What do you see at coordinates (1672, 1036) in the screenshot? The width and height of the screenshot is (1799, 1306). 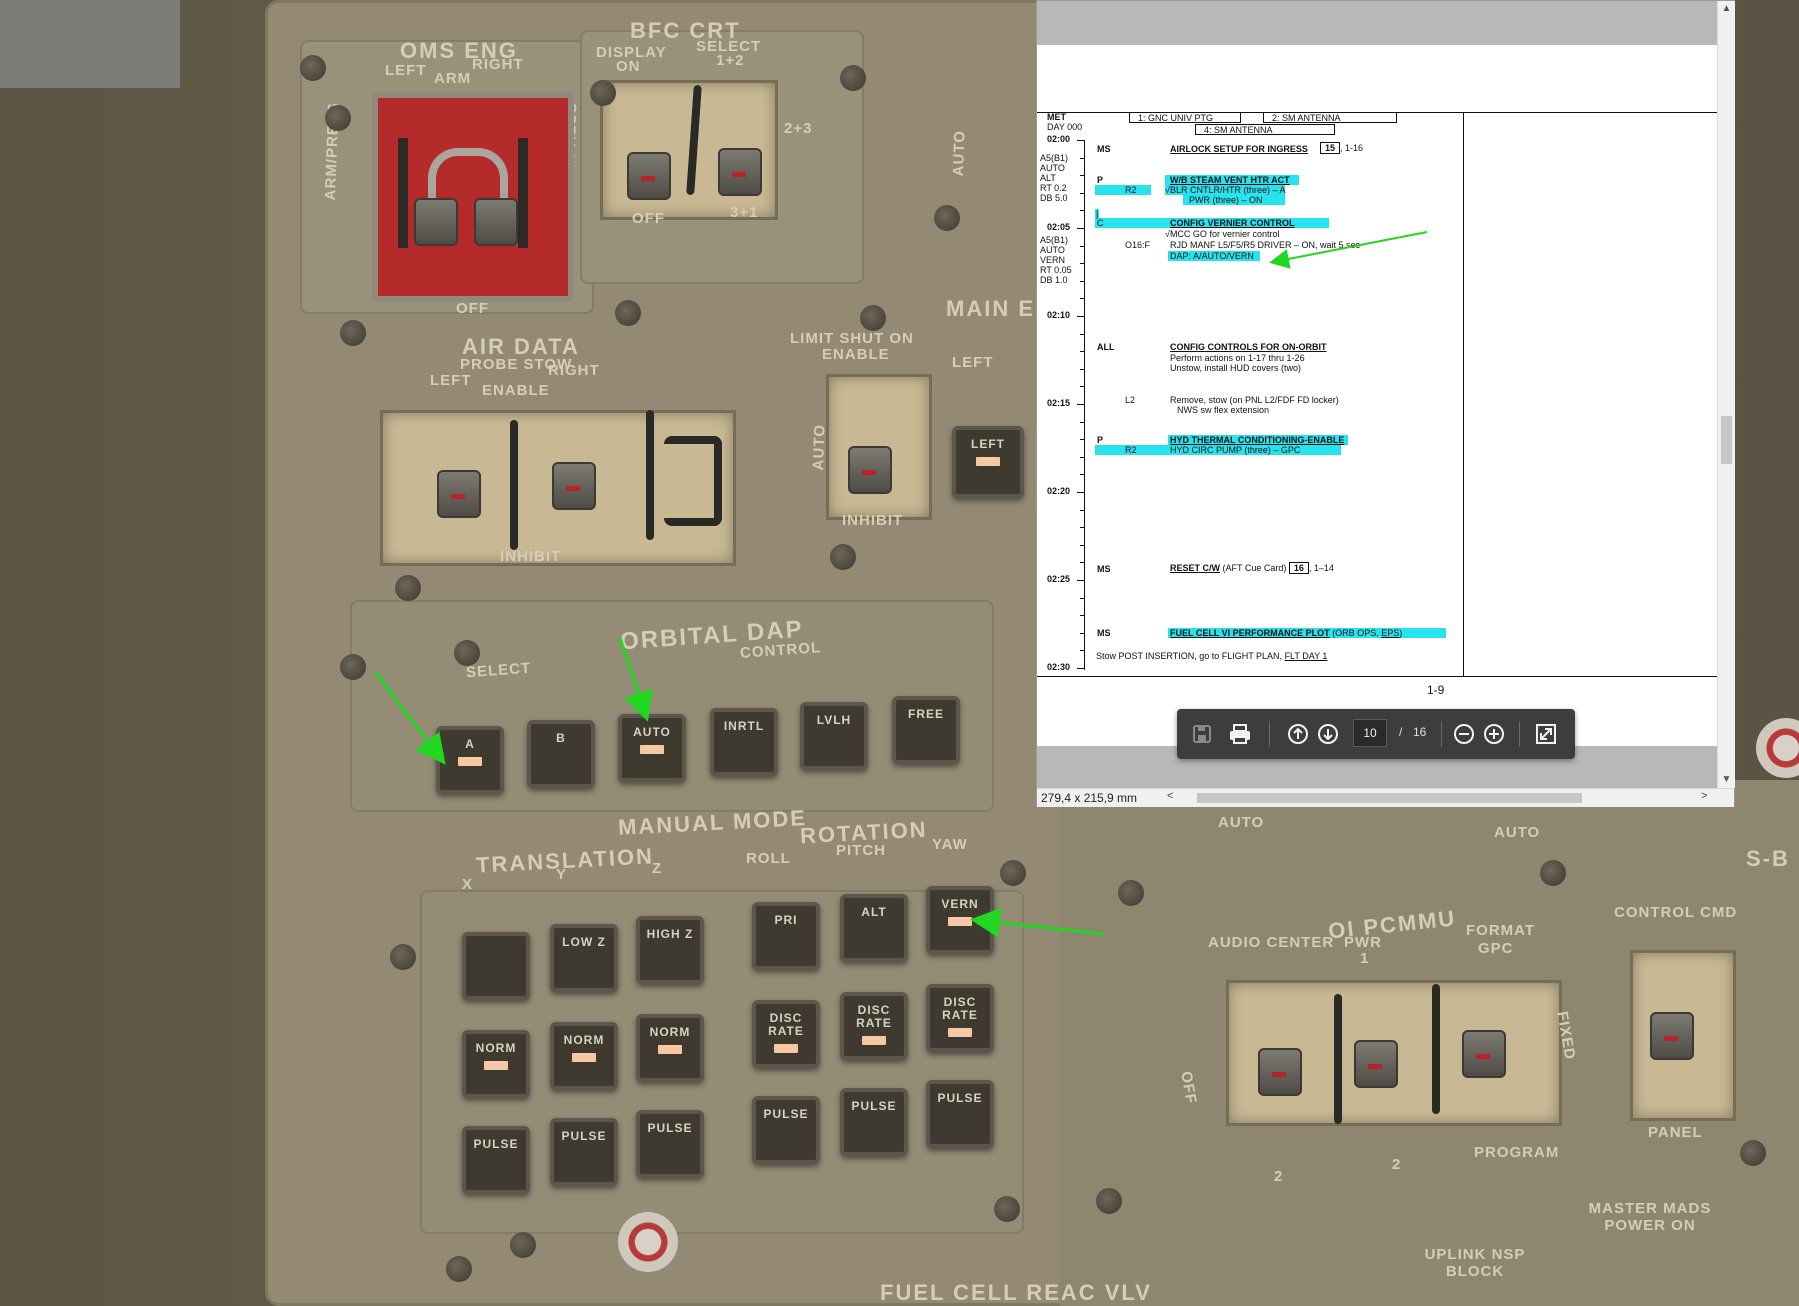 I see `control-cmd-toggle` at bounding box center [1672, 1036].